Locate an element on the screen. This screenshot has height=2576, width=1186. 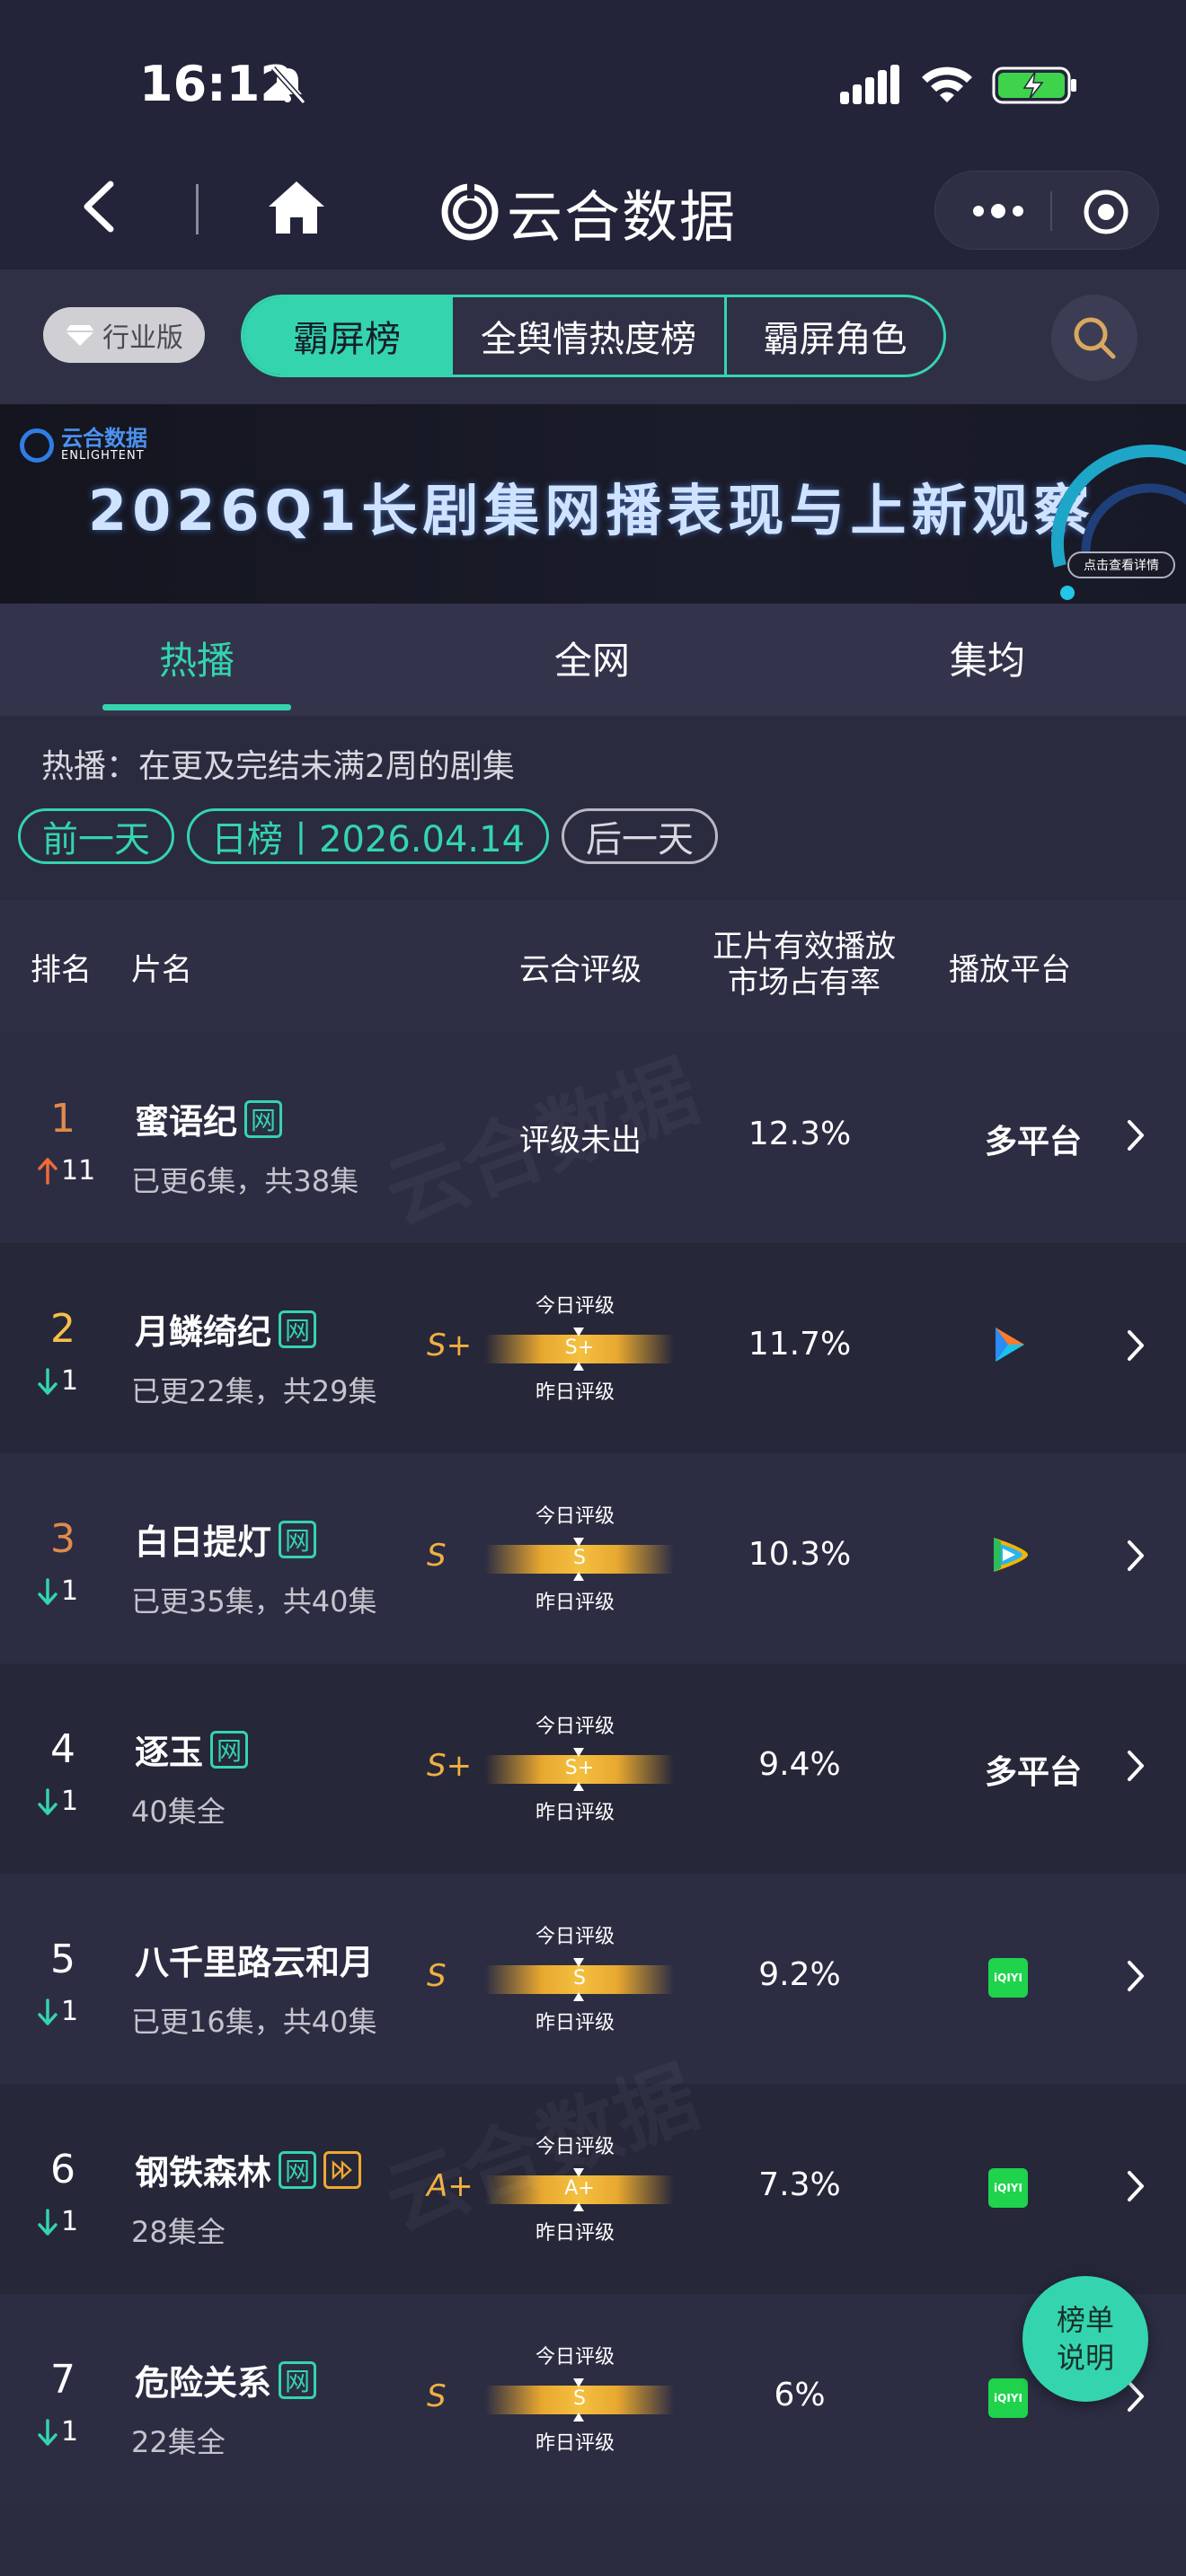
wifi-icon is located at coordinates (947, 84).